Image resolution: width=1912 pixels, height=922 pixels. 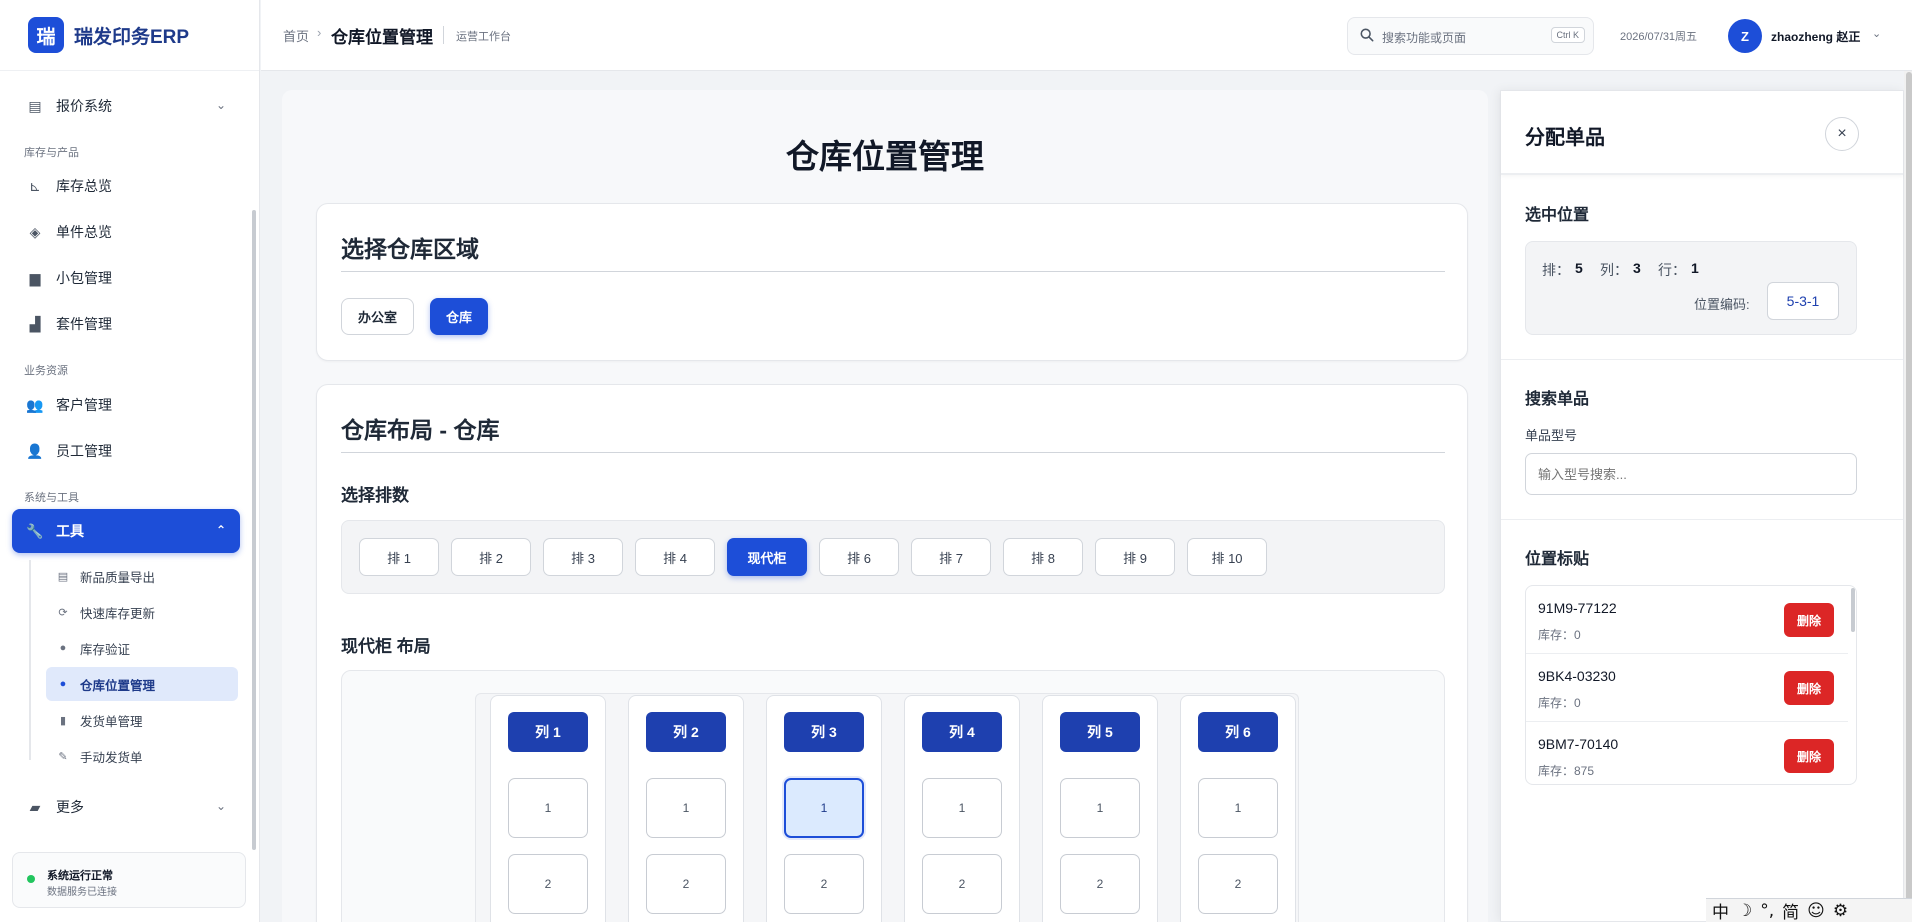 What do you see at coordinates (824, 732) in the screenshot?
I see `column-header: 列 3` at bounding box center [824, 732].